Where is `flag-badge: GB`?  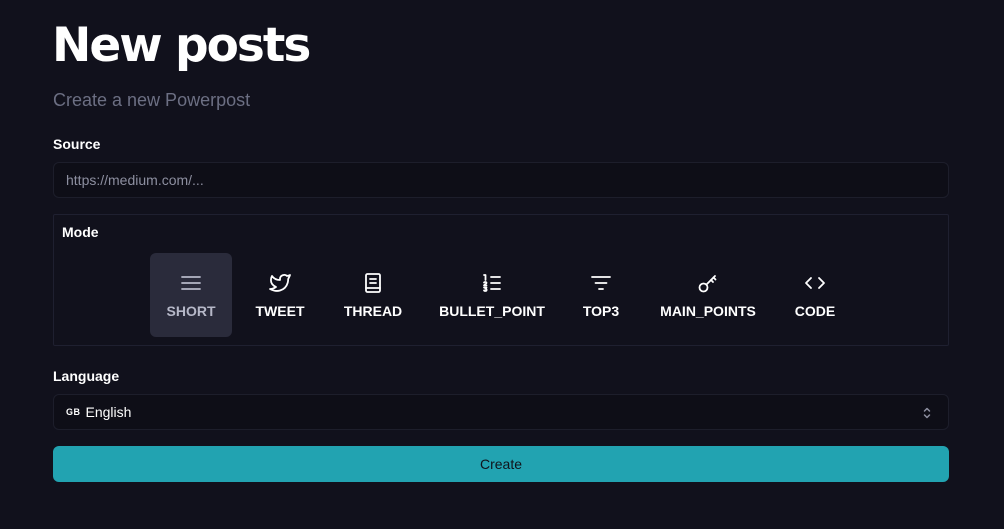 flag-badge: GB is located at coordinates (73, 412).